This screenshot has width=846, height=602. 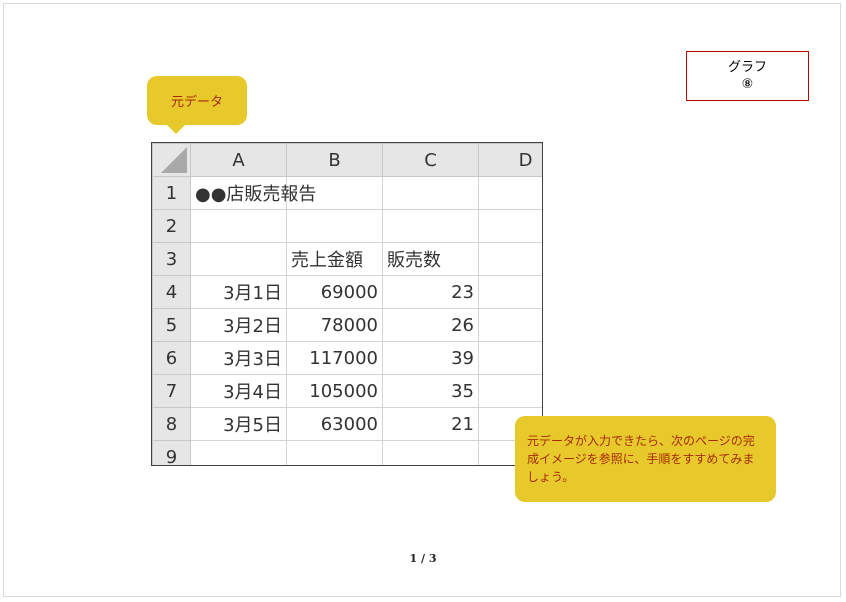 I want to click on cell-c9, so click(x=430, y=452).